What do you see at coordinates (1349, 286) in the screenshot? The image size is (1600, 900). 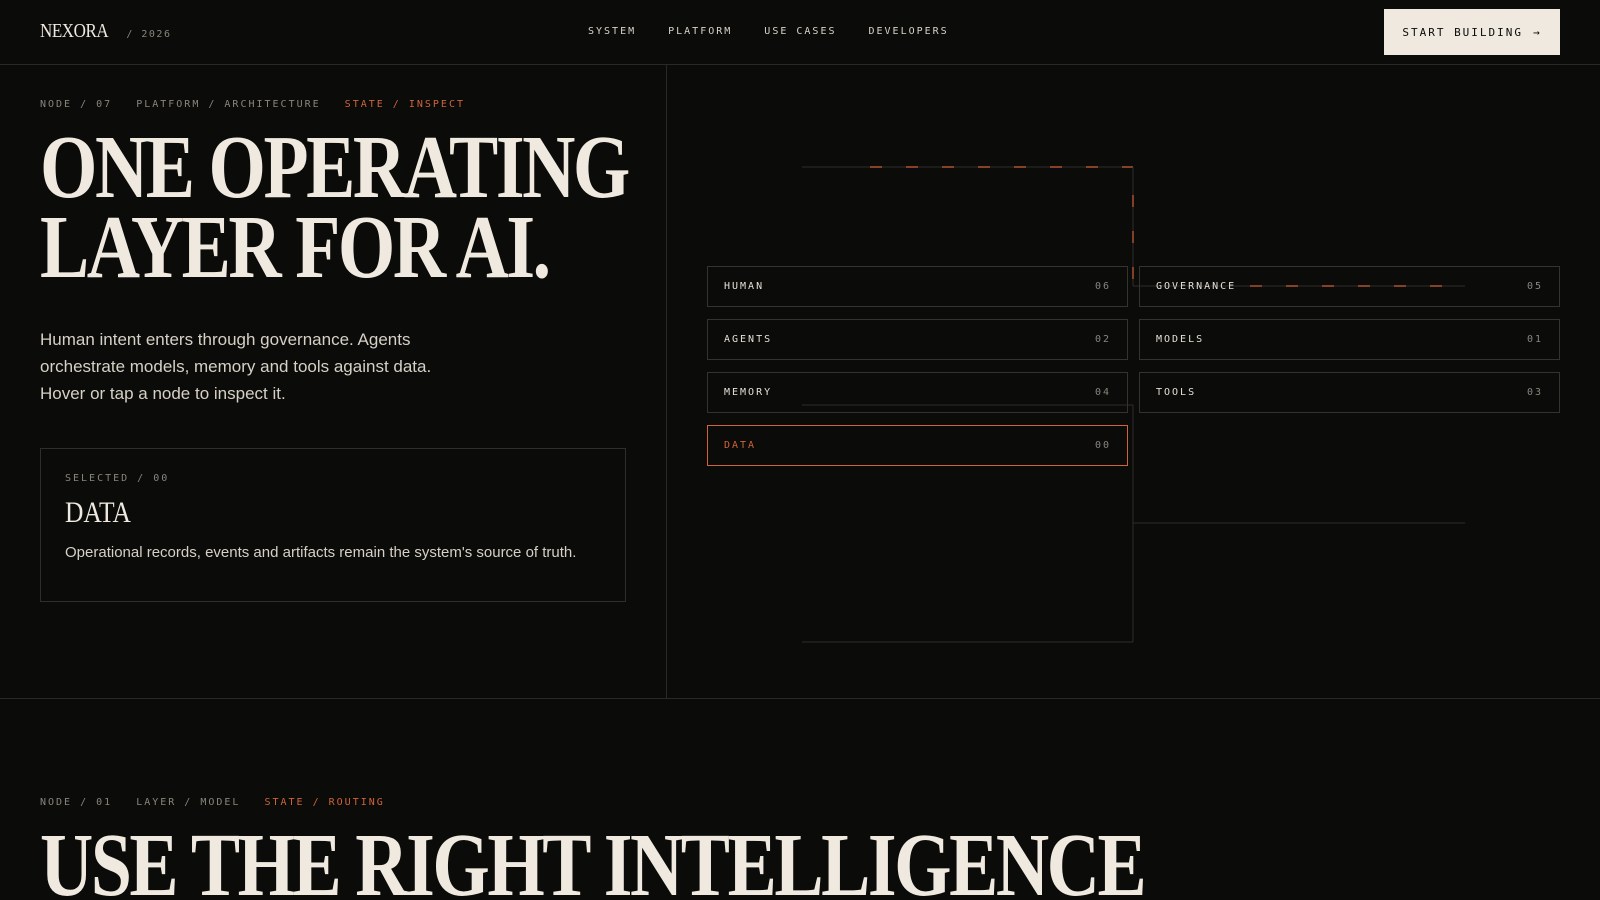 I see `node-governance: GOVERNANCE 05` at bounding box center [1349, 286].